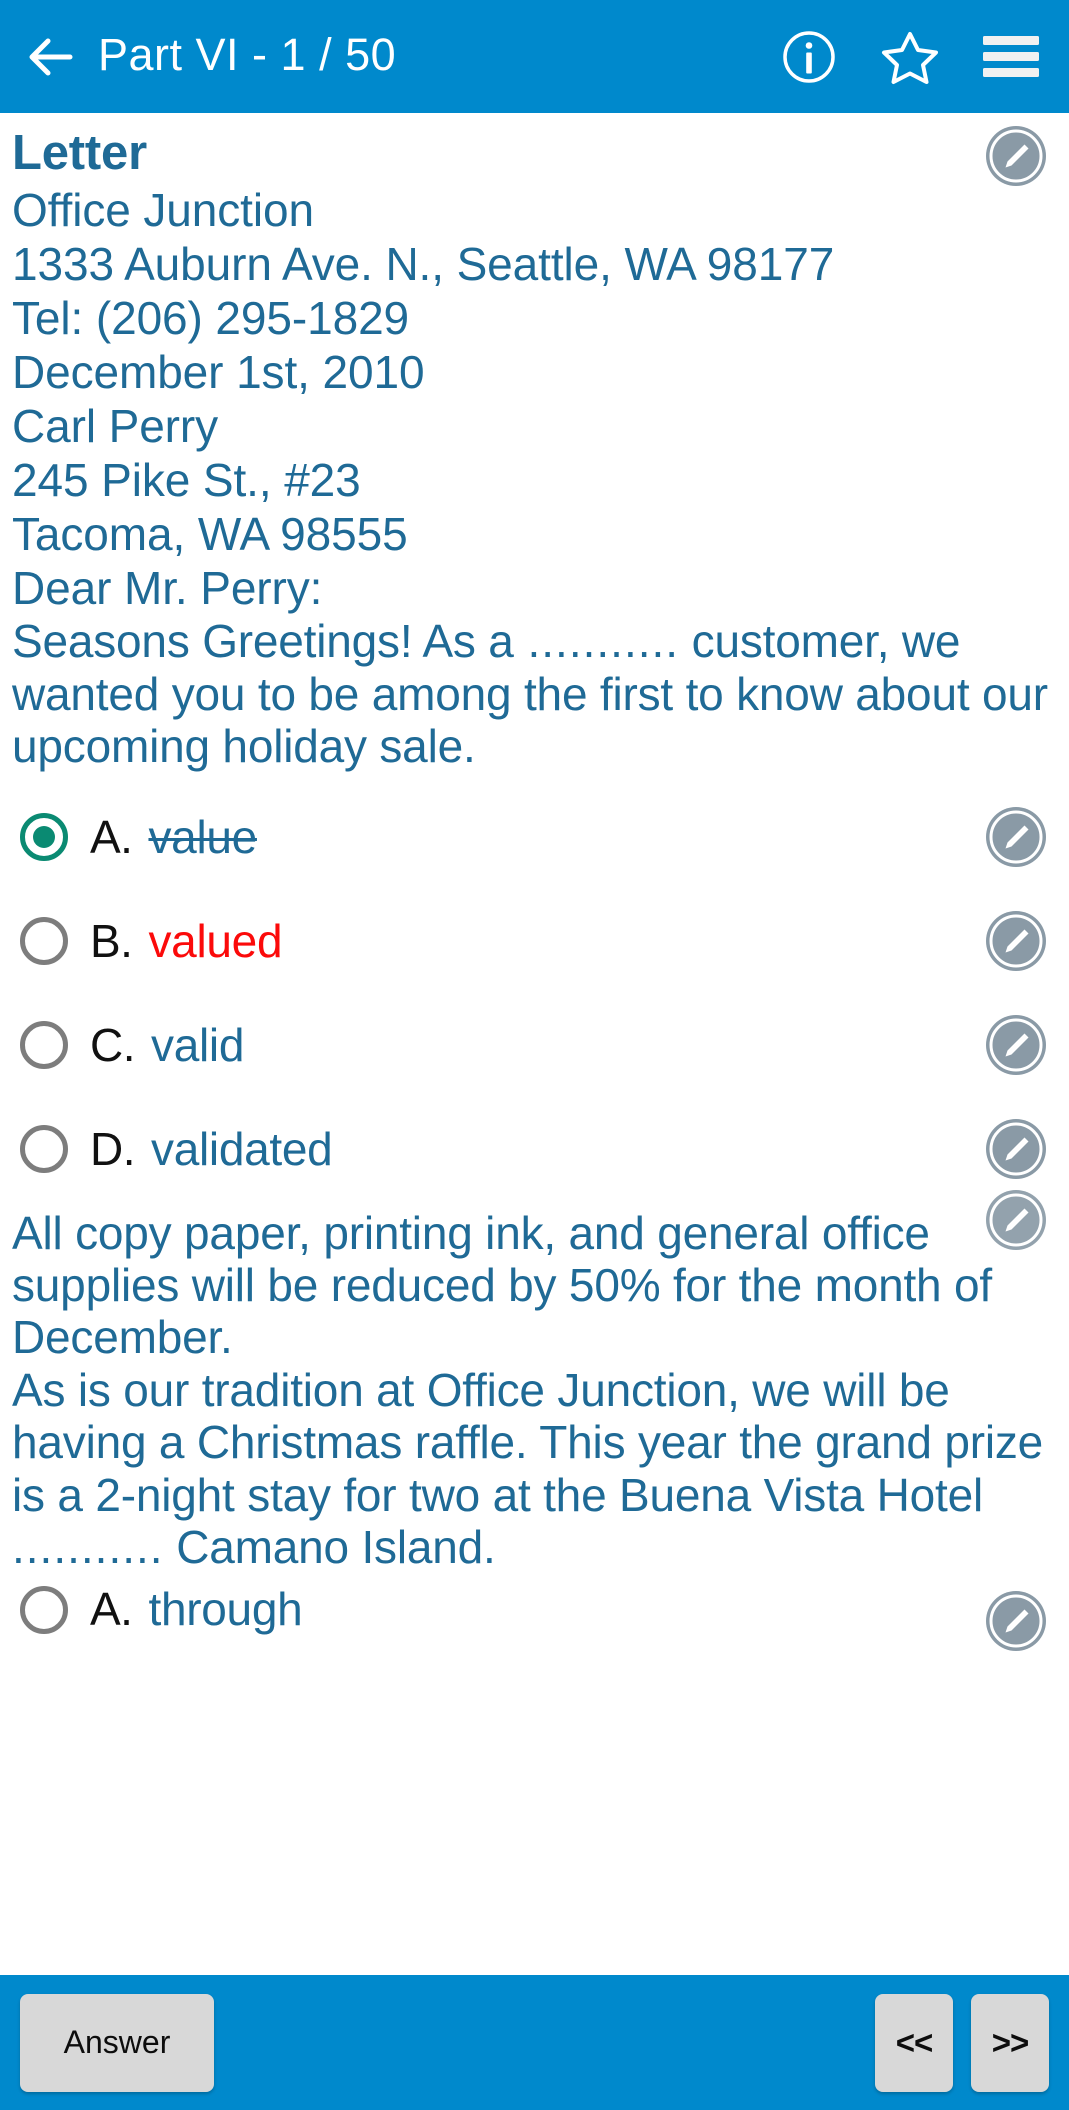 The height and width of the screenshot is (2110, 1069). I want to click on app-footer: Answer << >>, so click(534, 2042).